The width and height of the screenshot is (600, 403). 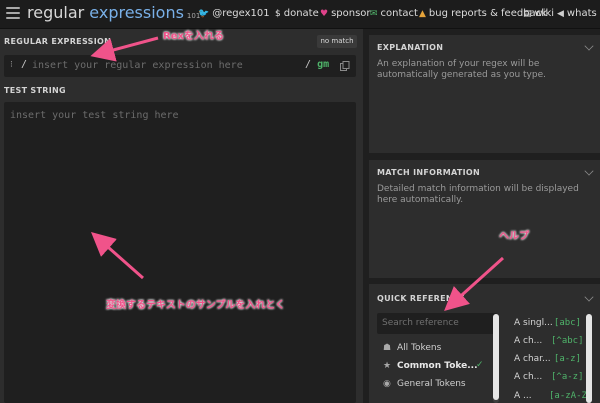 I want to click on reference-scroll-thumb, so click(x=589, y=358).